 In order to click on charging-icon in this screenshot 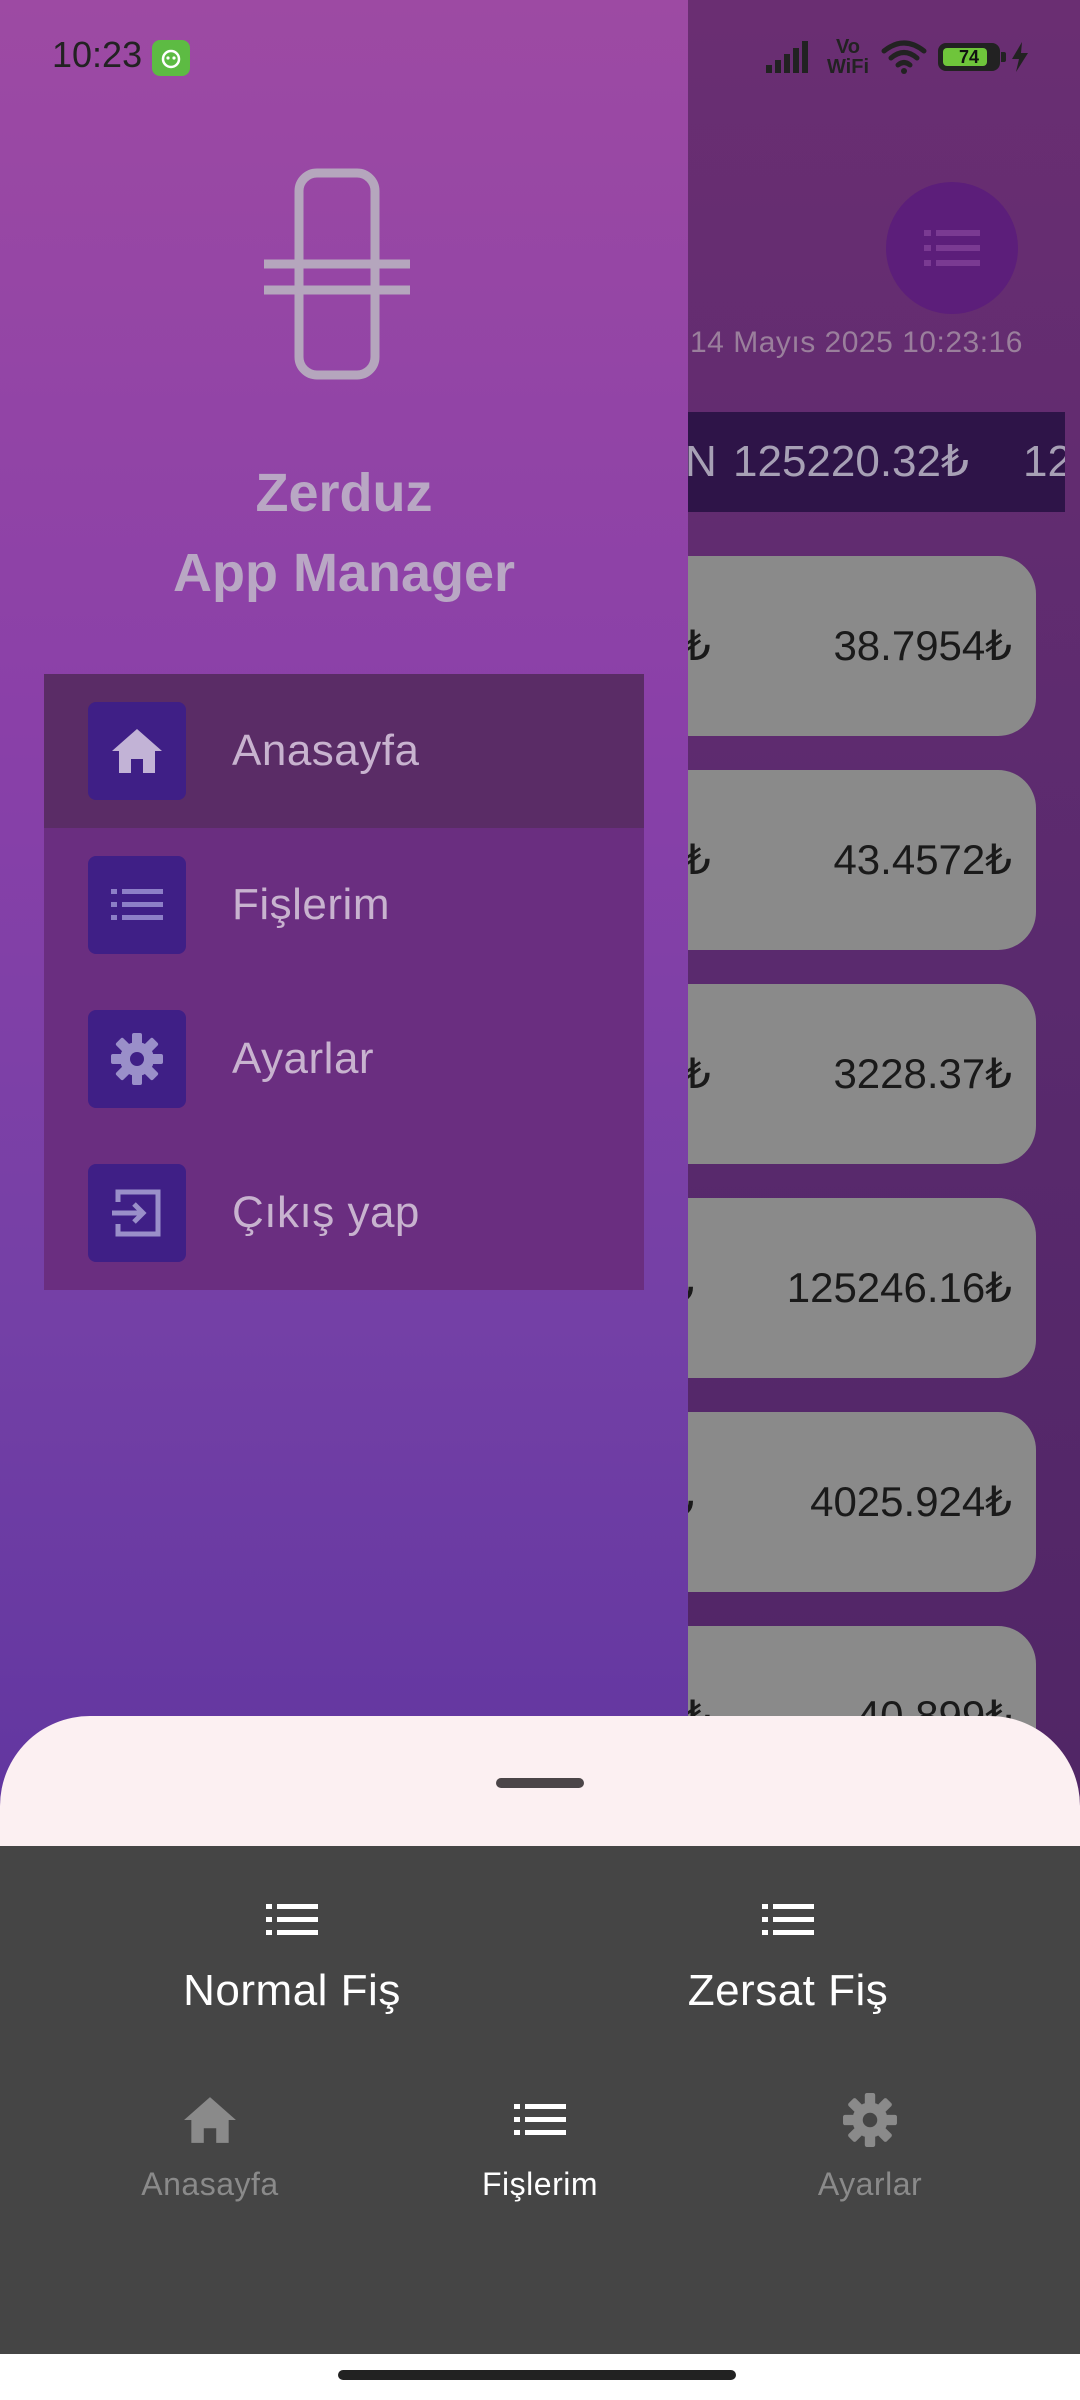, I will do `click(1020, 57)`.